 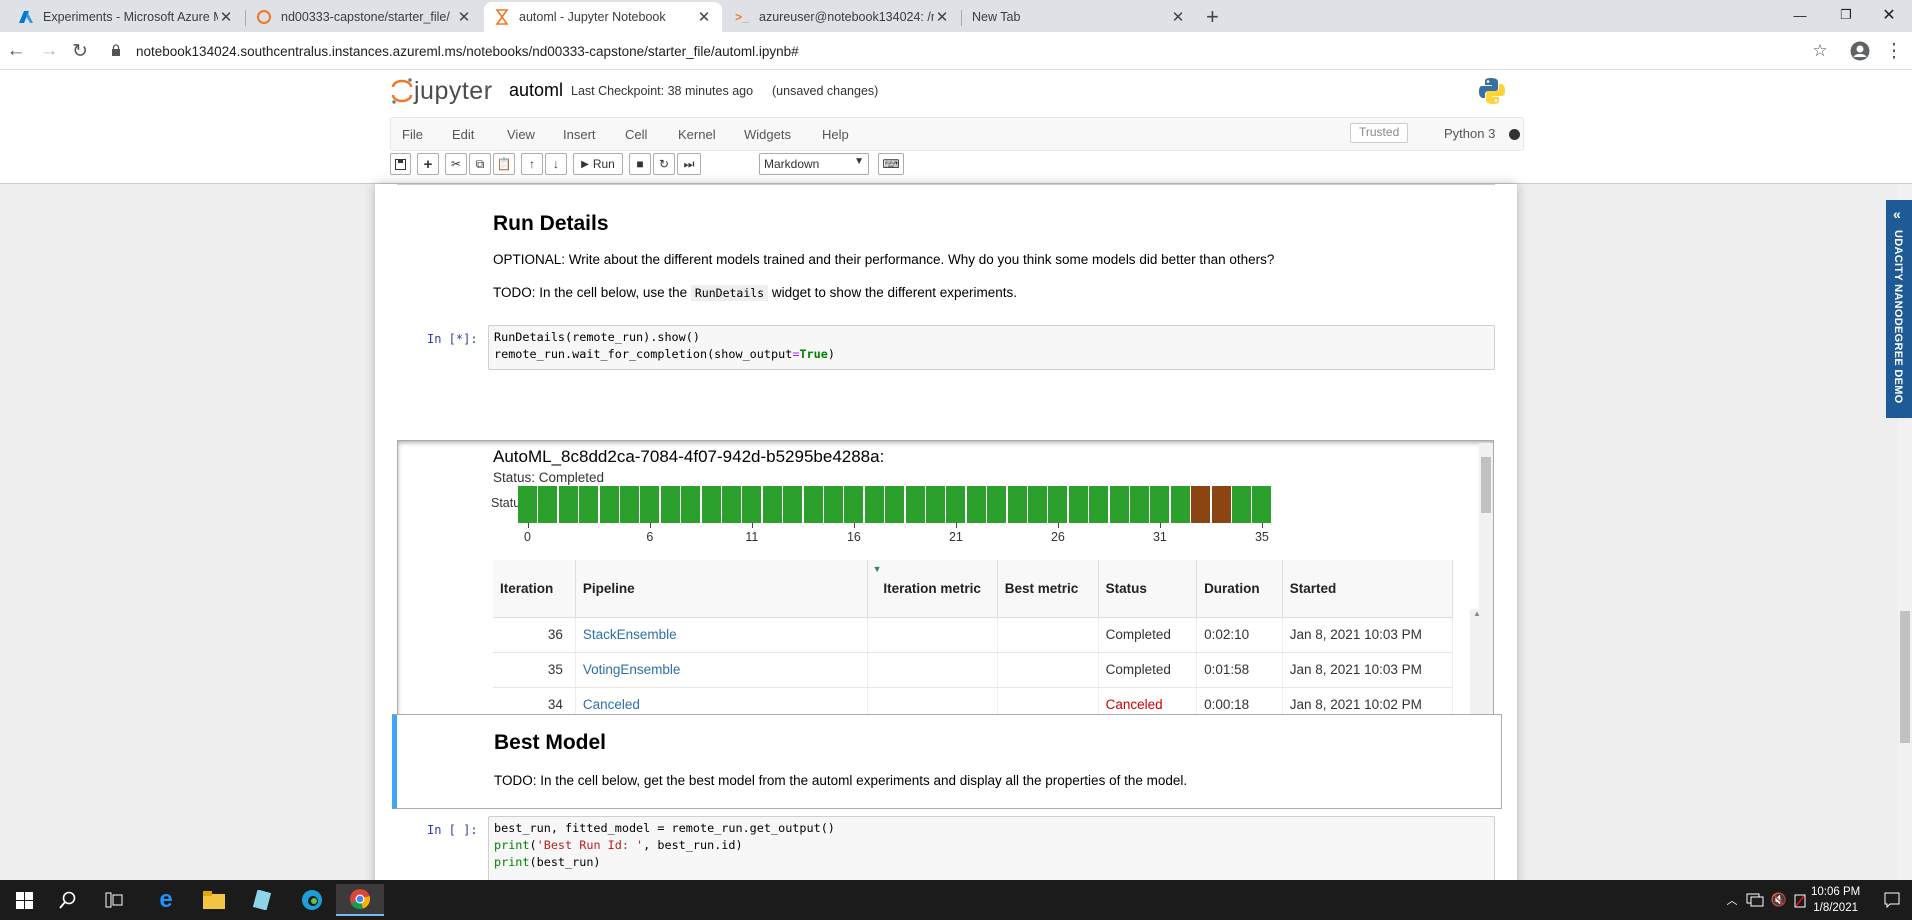 I want to click on windows-start-icon, so click(x=24, y=900).